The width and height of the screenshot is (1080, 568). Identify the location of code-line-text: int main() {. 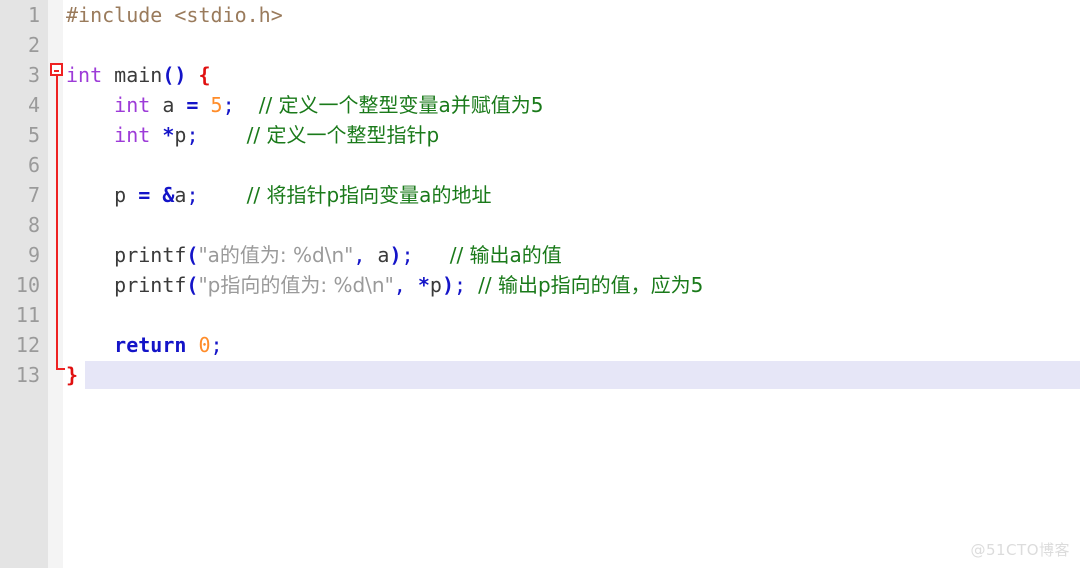
(137, 75).